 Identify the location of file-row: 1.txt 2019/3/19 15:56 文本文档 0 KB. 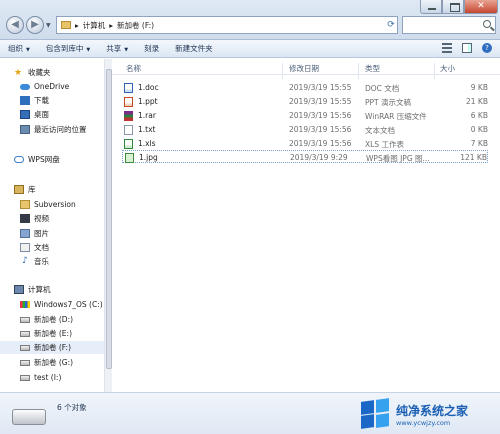
(305, 129).